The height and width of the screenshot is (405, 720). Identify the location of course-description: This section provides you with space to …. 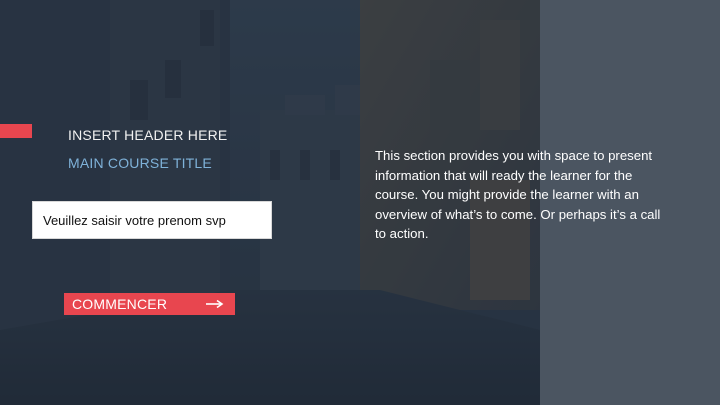
(518, 195).